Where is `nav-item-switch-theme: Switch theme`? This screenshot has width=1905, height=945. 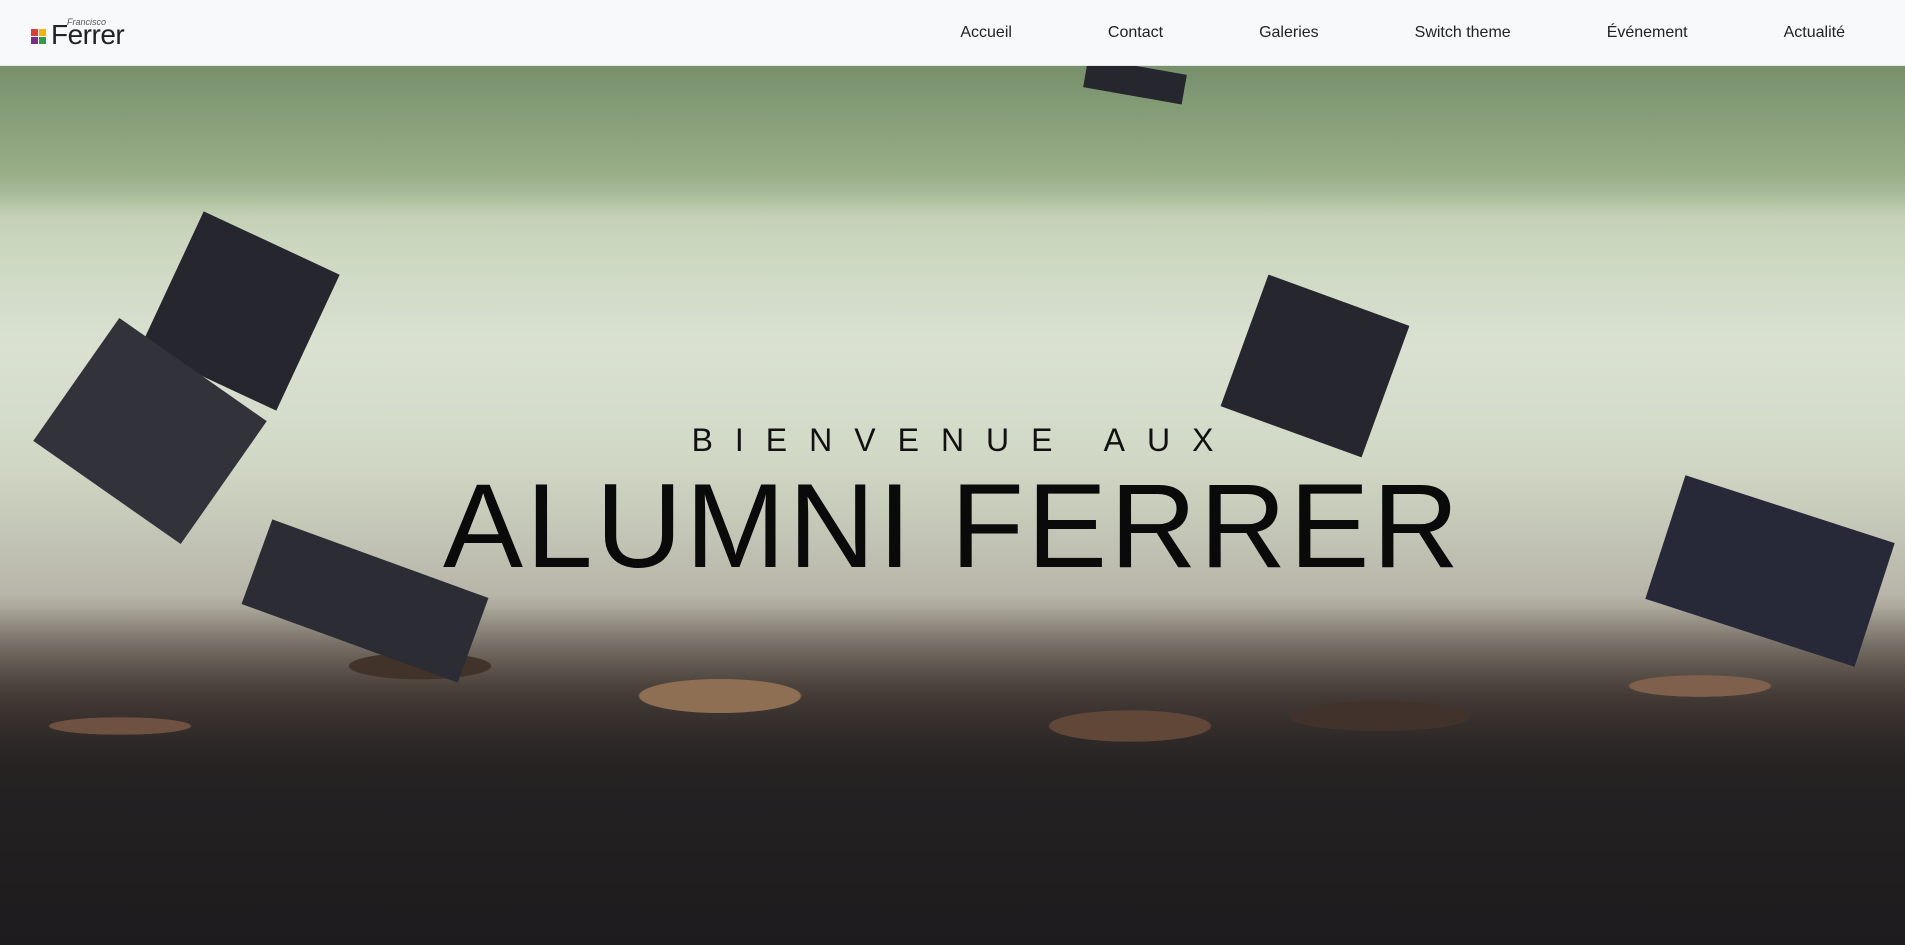 nav-item-switch-theme: Switch theme is located at coordinates (1463, 33).